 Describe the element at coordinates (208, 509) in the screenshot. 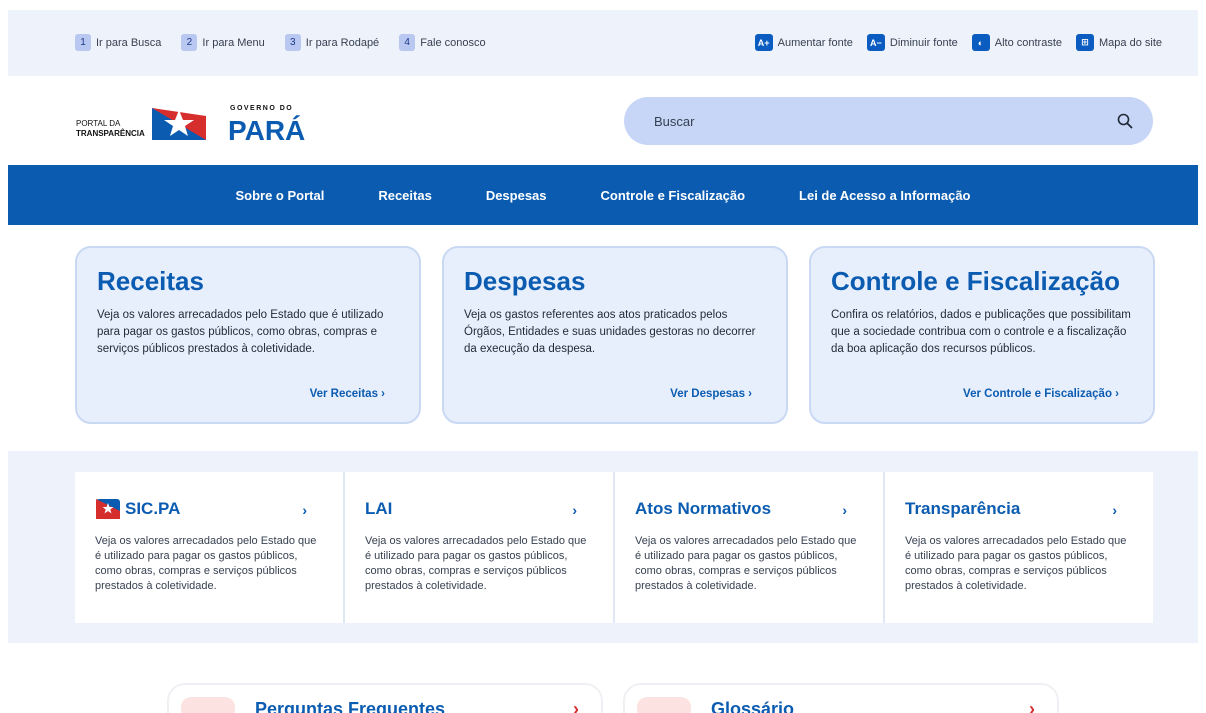

I see `tile-title: SIC.PA` at that location.